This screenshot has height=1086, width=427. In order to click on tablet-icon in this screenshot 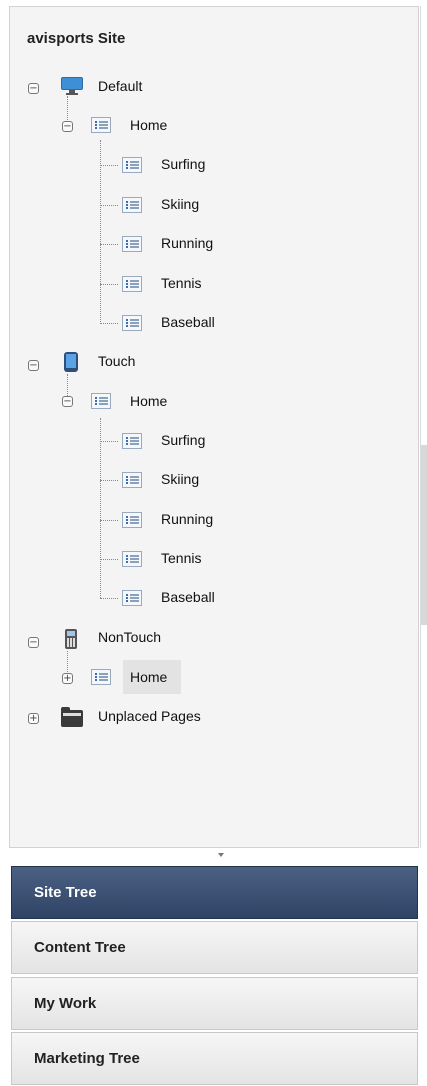, I will do `click(71, 362)`.